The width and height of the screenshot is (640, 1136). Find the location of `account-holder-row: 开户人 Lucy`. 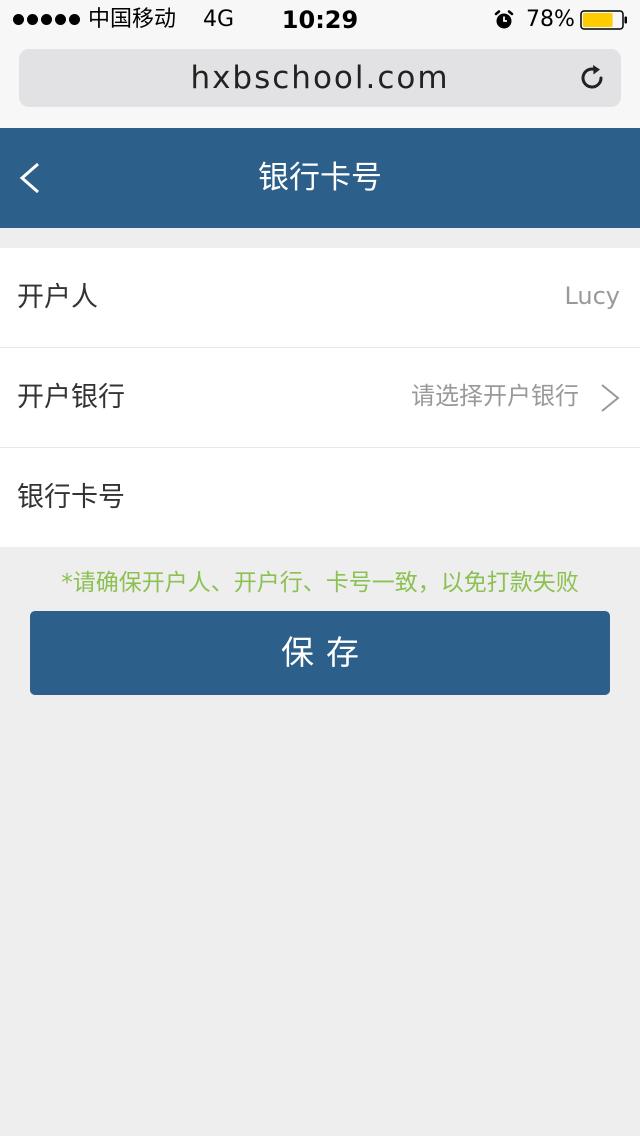

account-holder-row: 开户人 Lucy is located at coordinates (320, 298).